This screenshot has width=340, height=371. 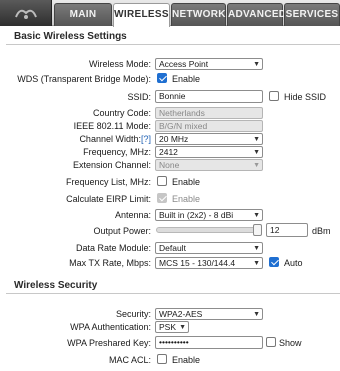 What do you see at coordinates (274, 262) in the screenshot?
I see `auto-rate-checkbox` at bounding box center [274, 262].